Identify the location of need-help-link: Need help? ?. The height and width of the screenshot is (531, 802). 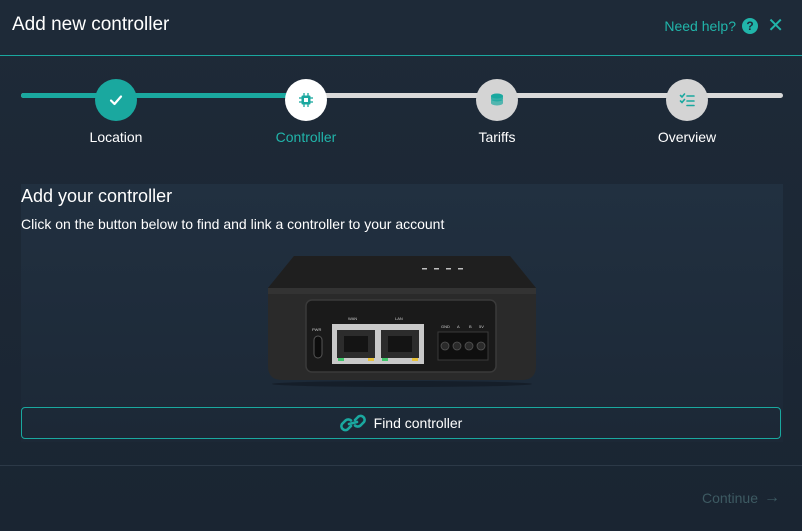
(711, 26).